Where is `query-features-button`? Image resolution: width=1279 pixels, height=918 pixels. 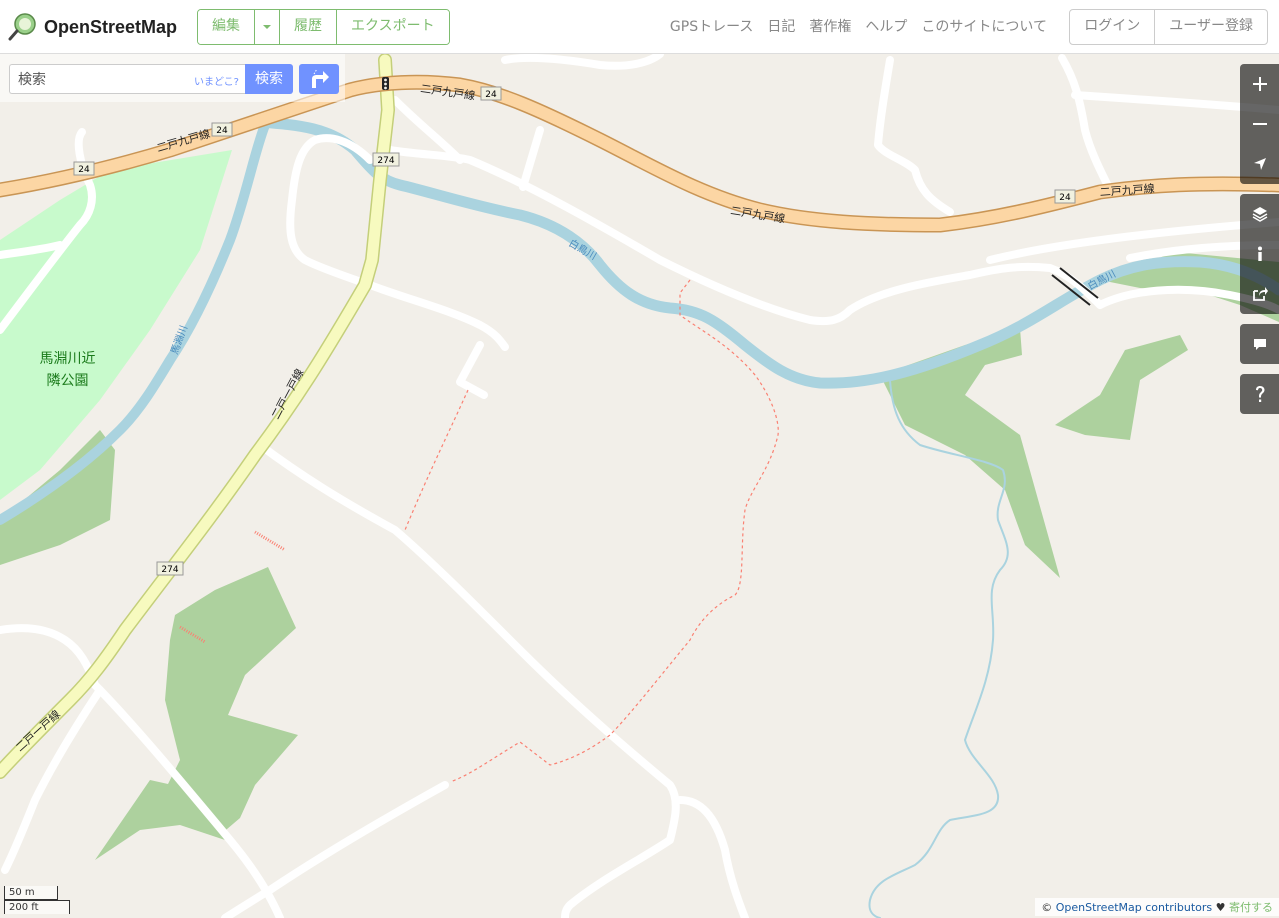
query-features-button is located at coordinates (1259, 394).